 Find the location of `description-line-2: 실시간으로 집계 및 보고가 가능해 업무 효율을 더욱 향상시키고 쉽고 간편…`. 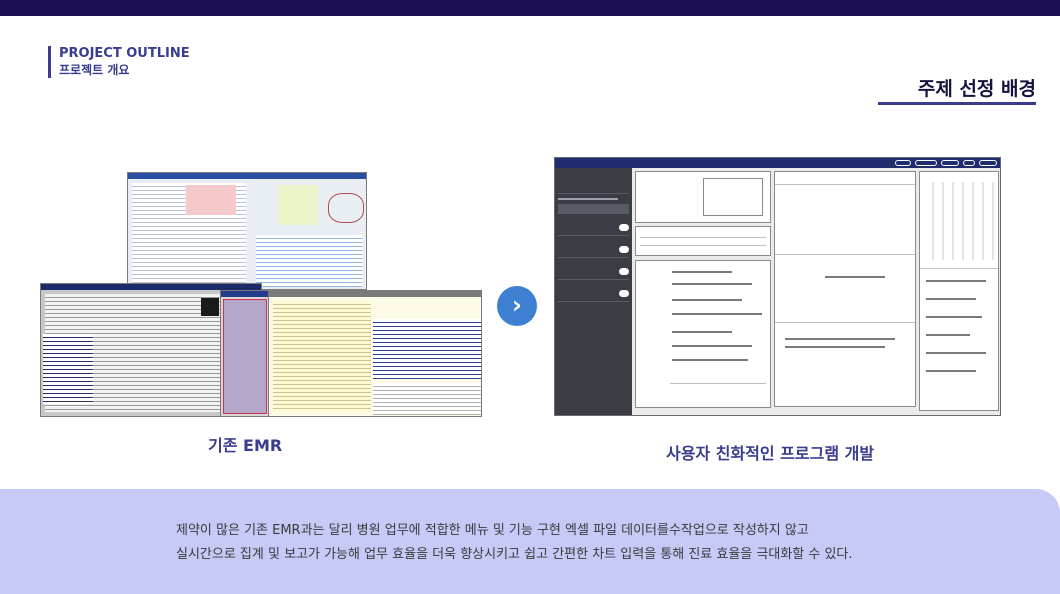

description-line-2: 실시간으로 집계 및 보고가 가능해 업무 효율을 더욱 향상시키고 쉽고 간편… is located at coordinates (514, 554).